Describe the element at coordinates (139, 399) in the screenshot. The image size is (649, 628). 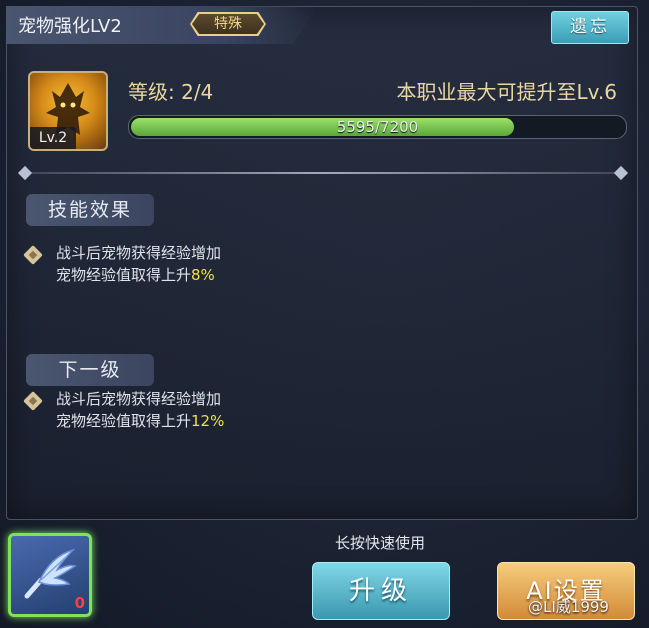
I see `next-effect-line1: 战斗后宠物获得经验增加` at that location.